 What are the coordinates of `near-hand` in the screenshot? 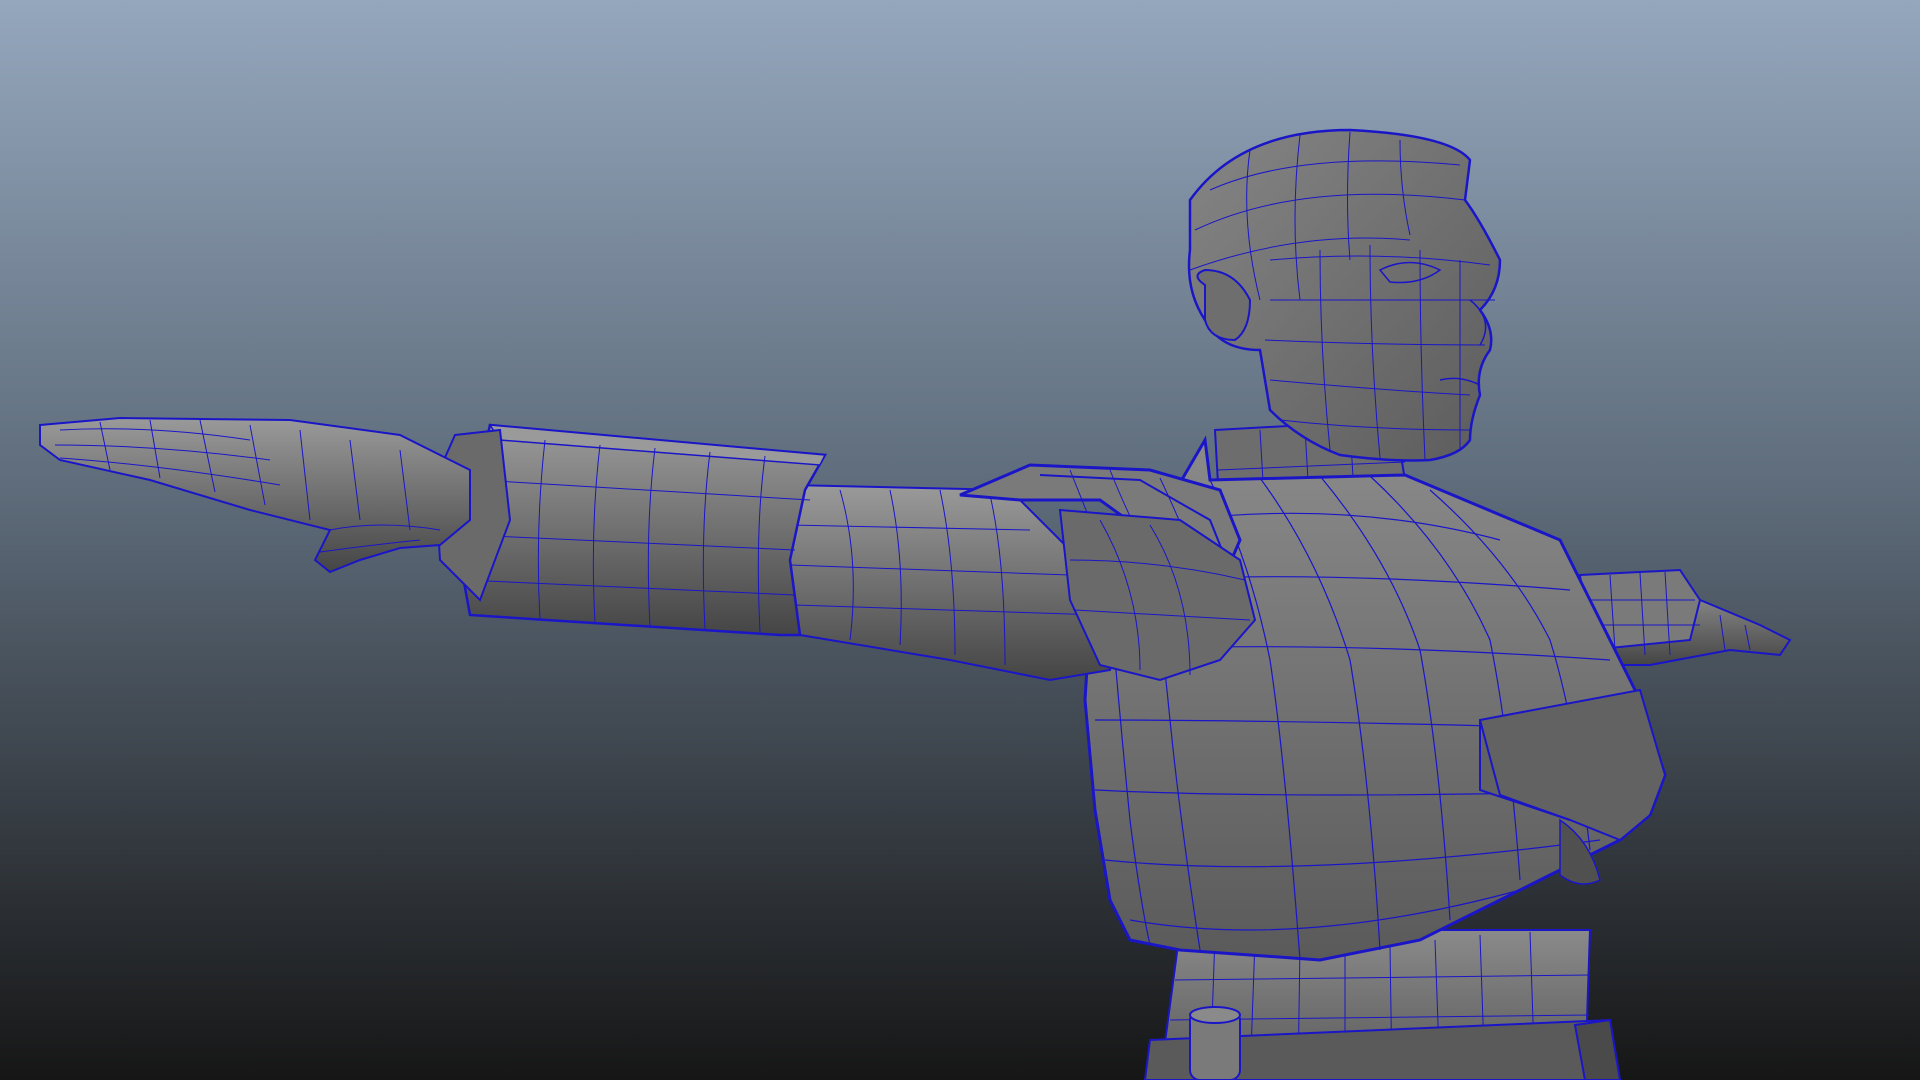 It's located at (255, 495).